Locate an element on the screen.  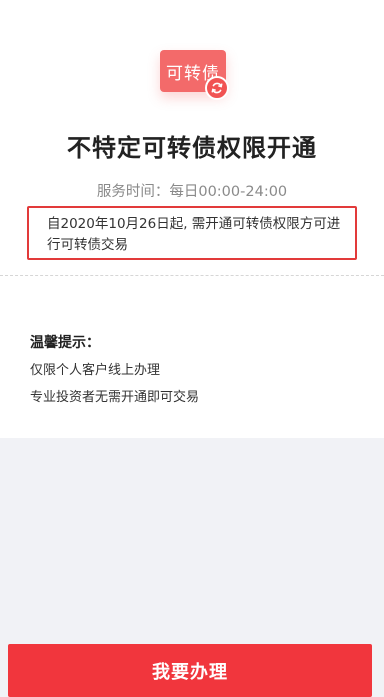
service-hours: 服务时间：每日00:00-24:00 is located at coordinates (192, 192).